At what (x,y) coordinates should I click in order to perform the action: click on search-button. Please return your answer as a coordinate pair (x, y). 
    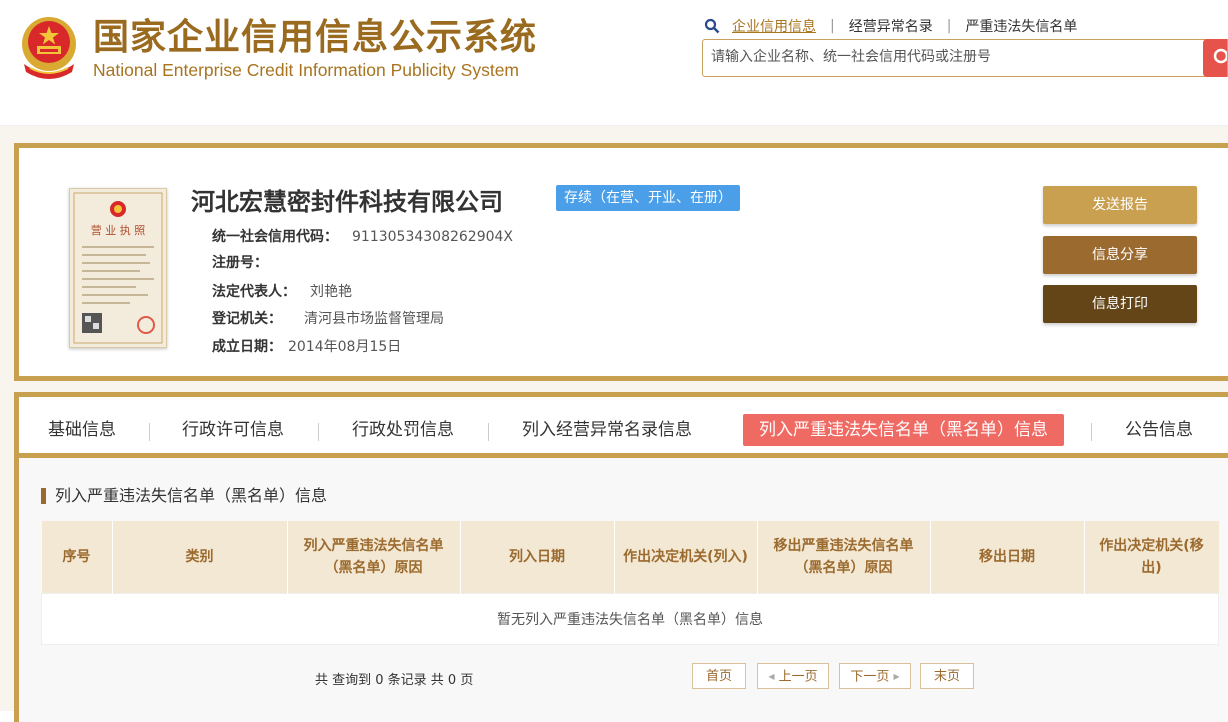
    Looking at the image, I should click on (1215, 58).